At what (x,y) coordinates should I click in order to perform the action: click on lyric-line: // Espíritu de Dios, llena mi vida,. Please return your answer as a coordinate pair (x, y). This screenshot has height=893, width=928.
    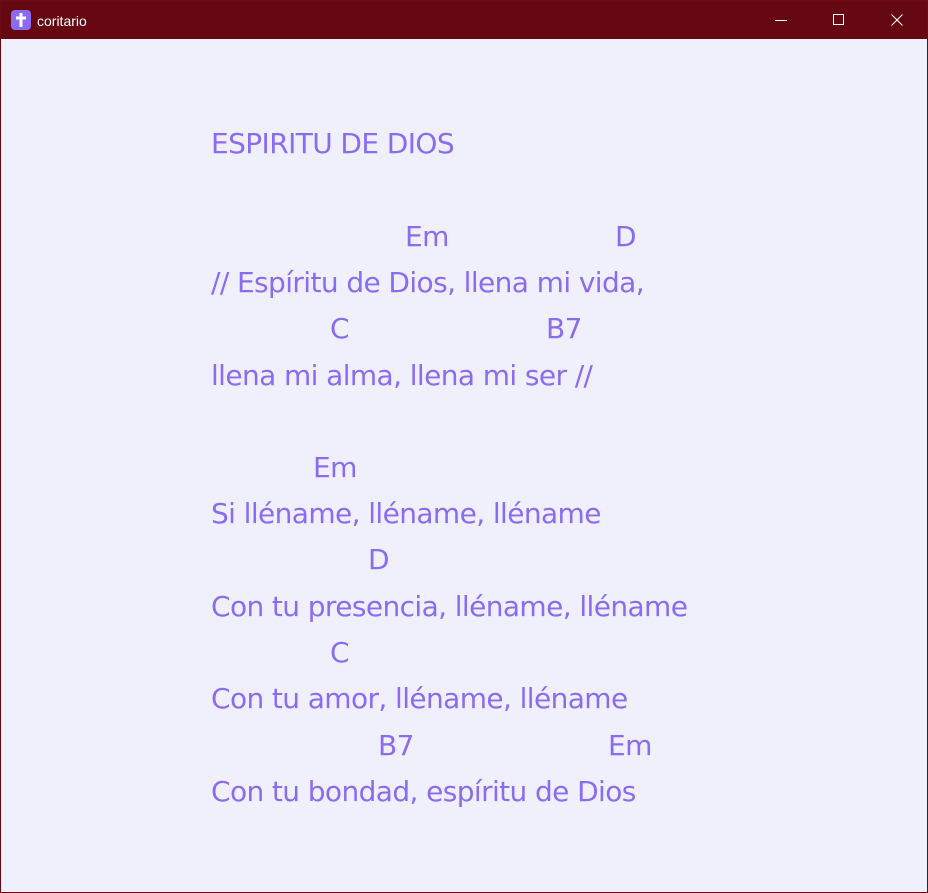
    Looking at the image, I should click on (428, 282).